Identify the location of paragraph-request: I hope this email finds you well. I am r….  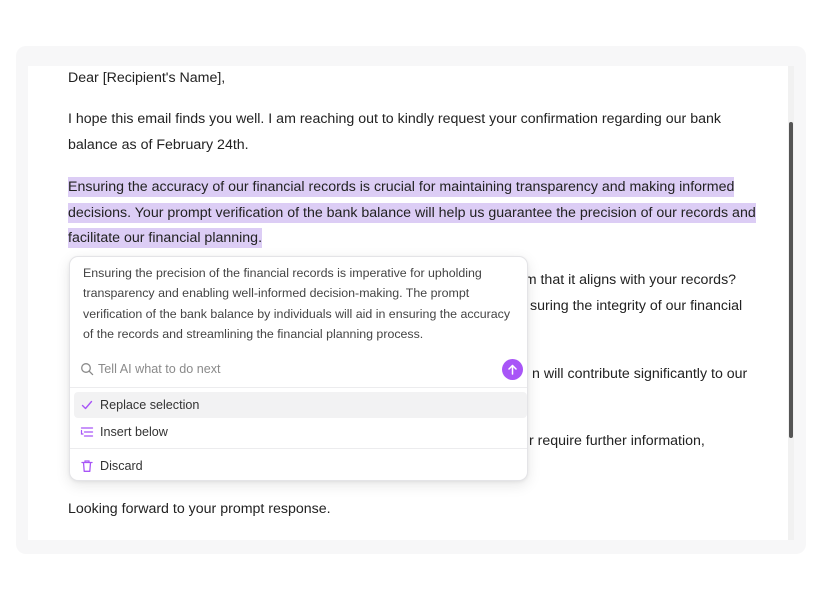
(394, 132).